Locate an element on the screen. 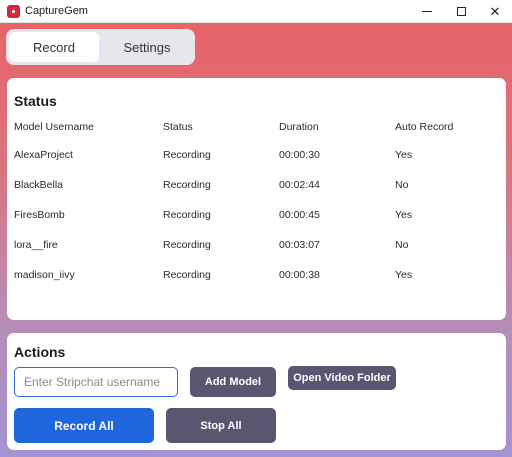  stop-all-button: Stop All is located at coordinates (221, 425).